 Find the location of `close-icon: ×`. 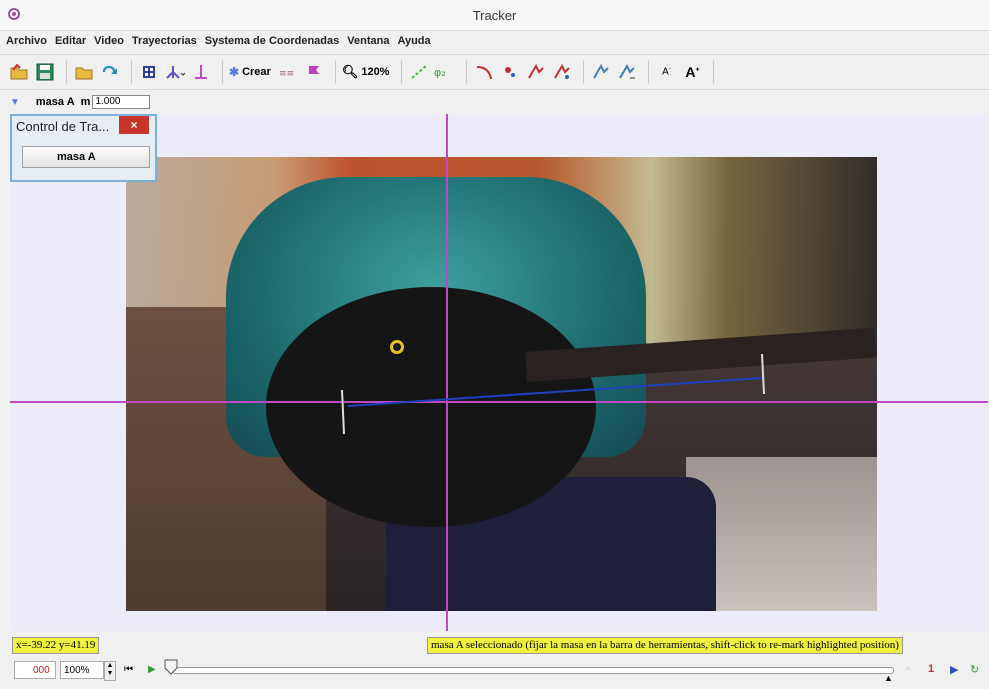

close-icon: × is located at coordinates (134, 125).